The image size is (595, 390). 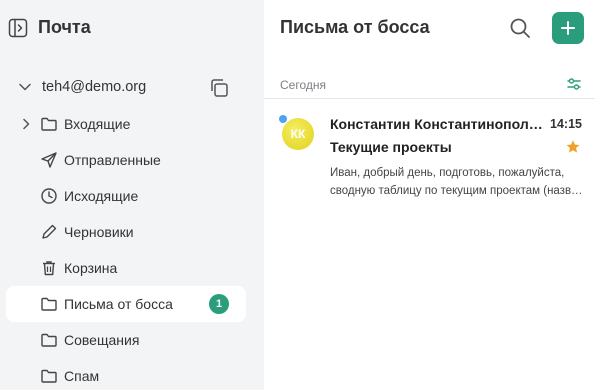 I want to click on compose-button, so click(x=568, y=28).